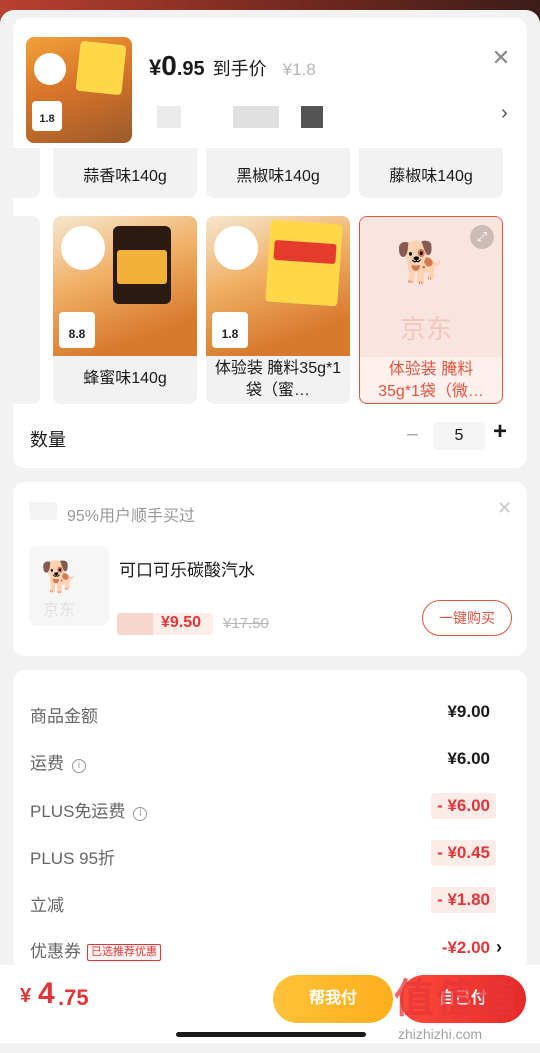  I want to click on price-integer: 0, so click(169, 65).